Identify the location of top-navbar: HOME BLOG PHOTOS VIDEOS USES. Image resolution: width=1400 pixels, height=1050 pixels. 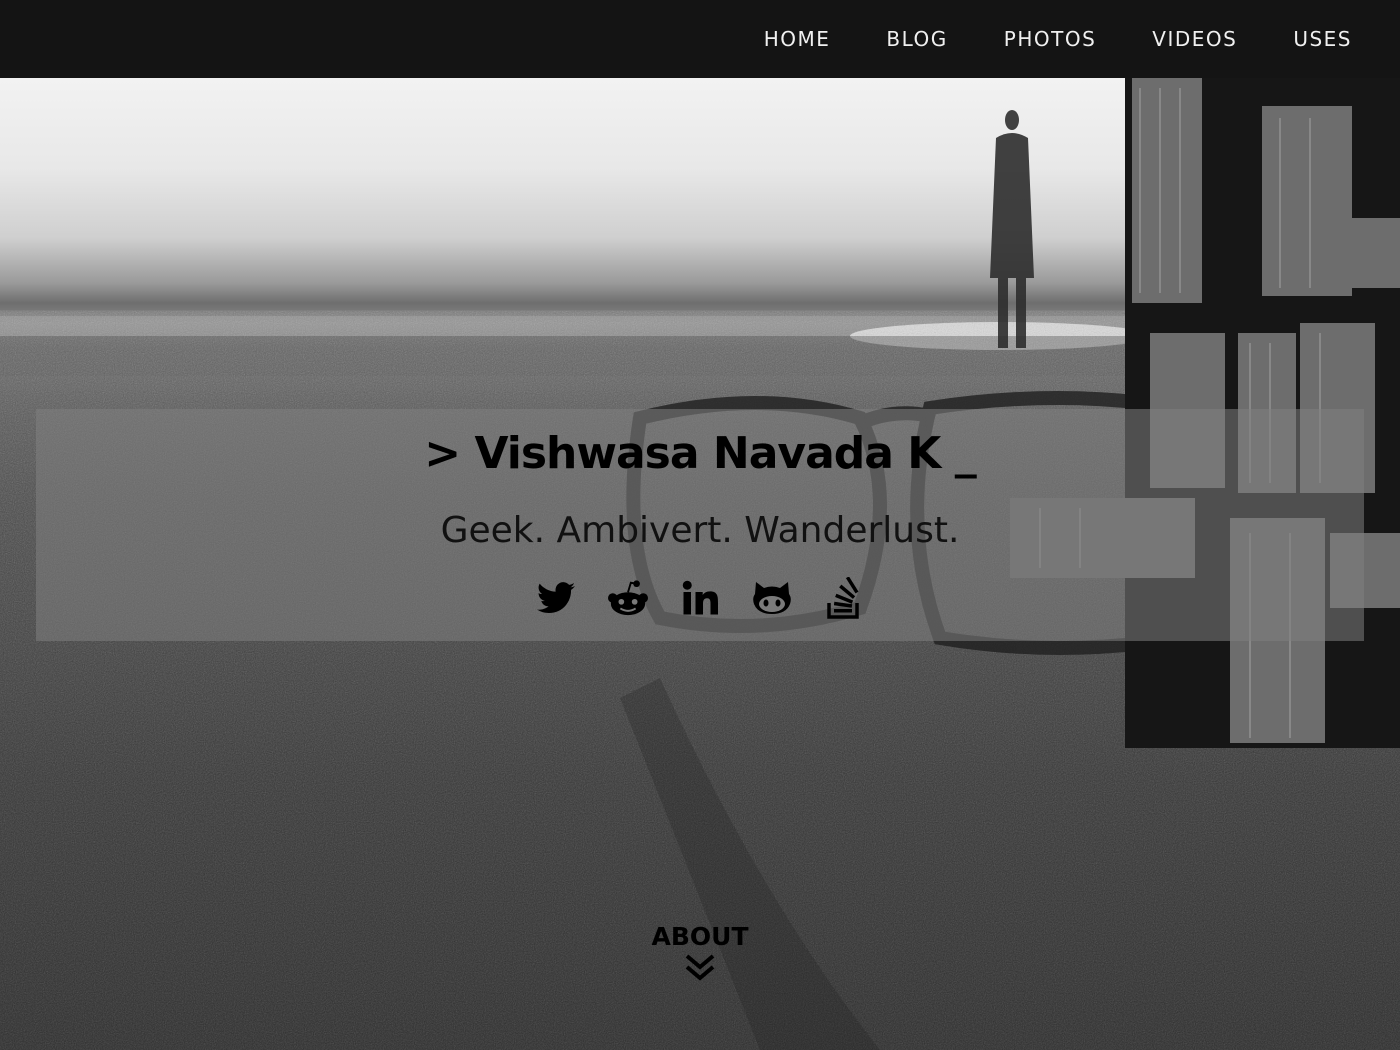
(700, 39).